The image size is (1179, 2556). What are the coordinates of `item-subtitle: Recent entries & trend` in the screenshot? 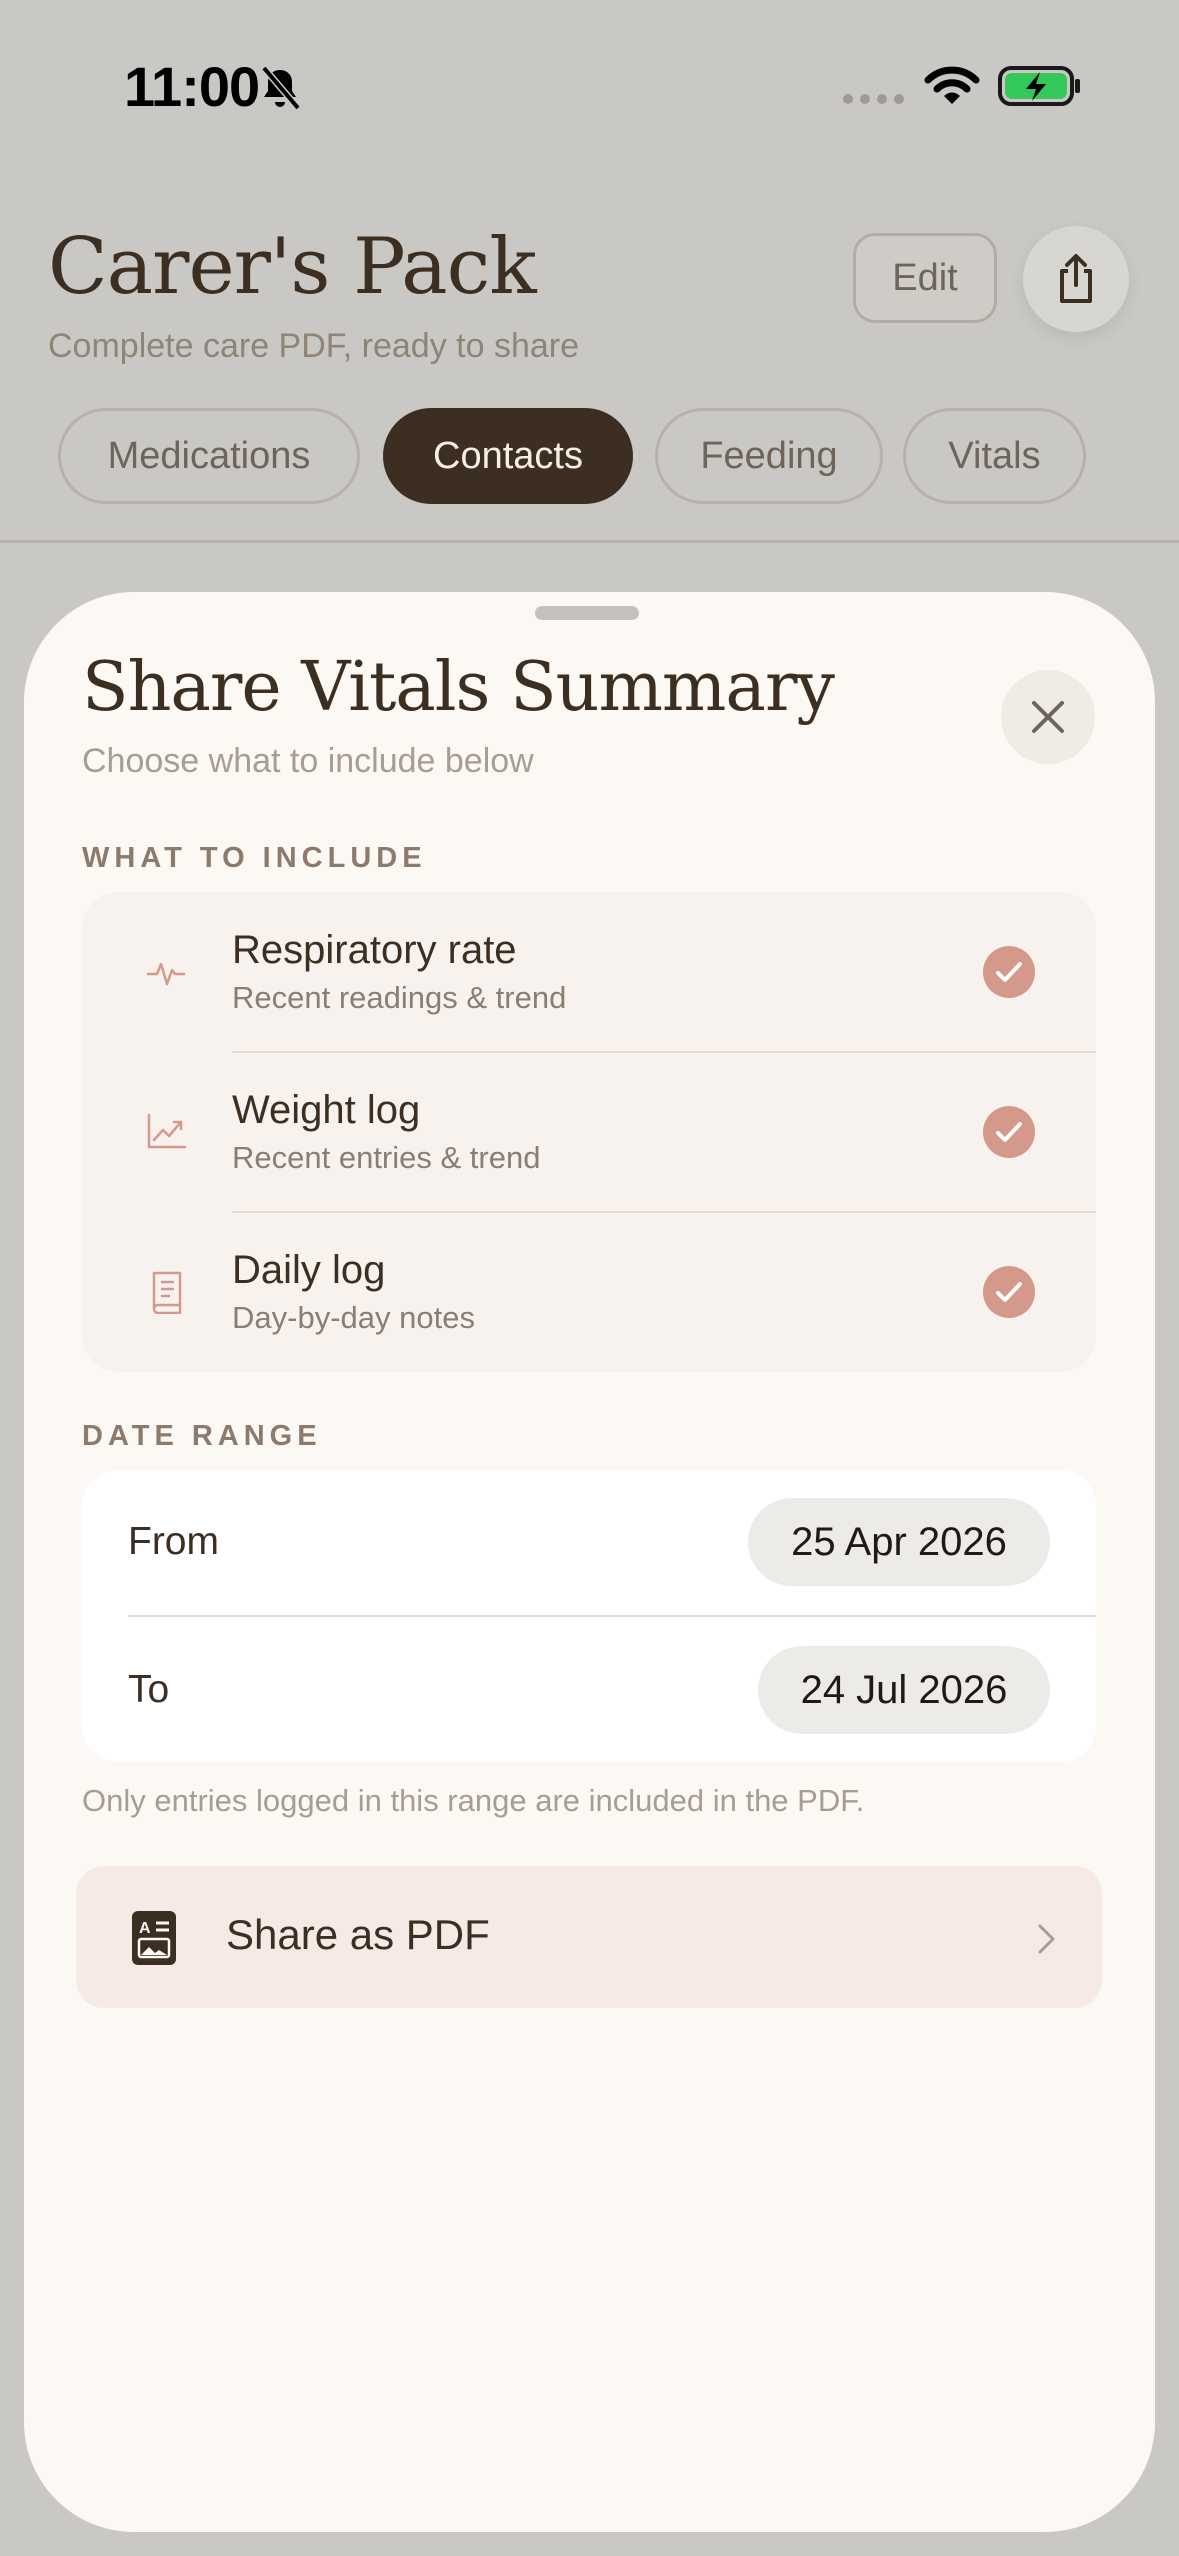 It's located at (386, 1157).